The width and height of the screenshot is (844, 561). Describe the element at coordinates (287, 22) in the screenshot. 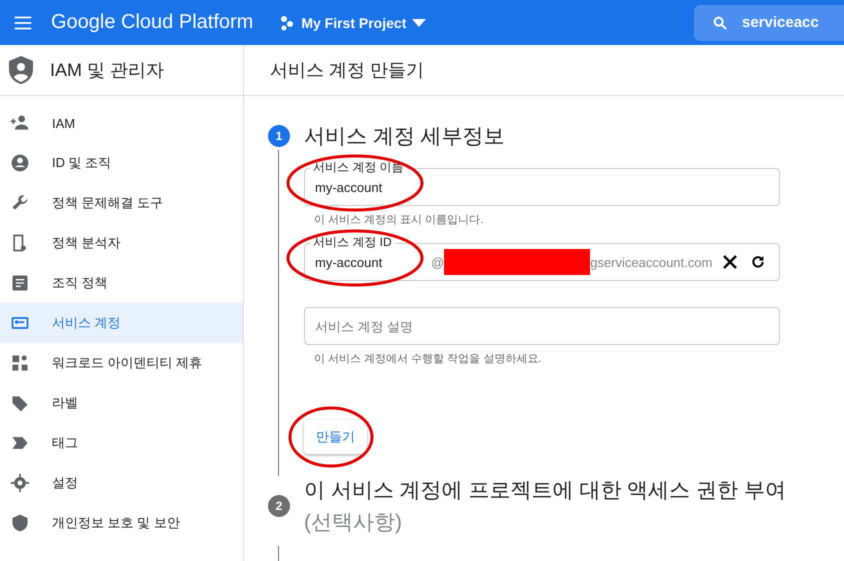

I see `project-icon` at that location.